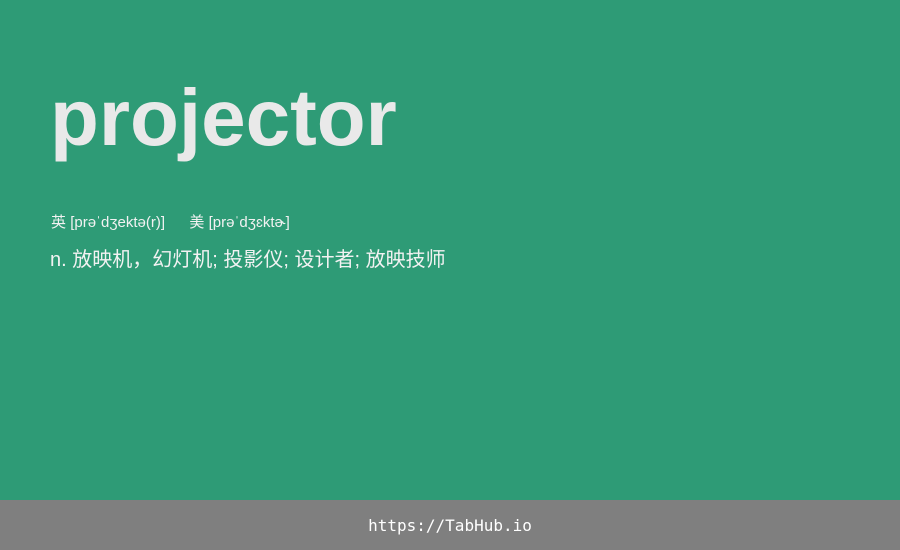 Image resolution: width=900 pixels, height=550 pixels. Describe the element at coordinates (249, 222) in the screenshot. I see `us-ipa: [prəˈdʒɛktɚ]` at that location.